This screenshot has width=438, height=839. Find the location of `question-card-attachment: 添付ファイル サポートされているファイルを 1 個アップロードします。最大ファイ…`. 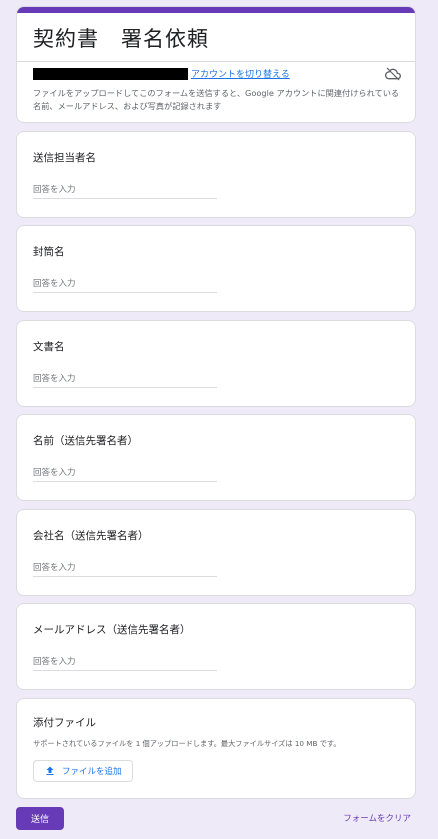

question-card-attachment: 添付ファイル サポートされているファイルを 1 個アップロードします。最大ファイ… is located at coordinates (216, 748).